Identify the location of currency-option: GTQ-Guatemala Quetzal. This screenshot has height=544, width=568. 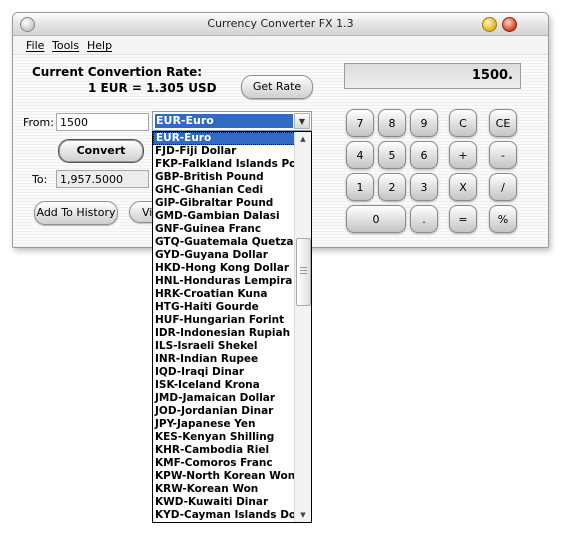
(224, 242).